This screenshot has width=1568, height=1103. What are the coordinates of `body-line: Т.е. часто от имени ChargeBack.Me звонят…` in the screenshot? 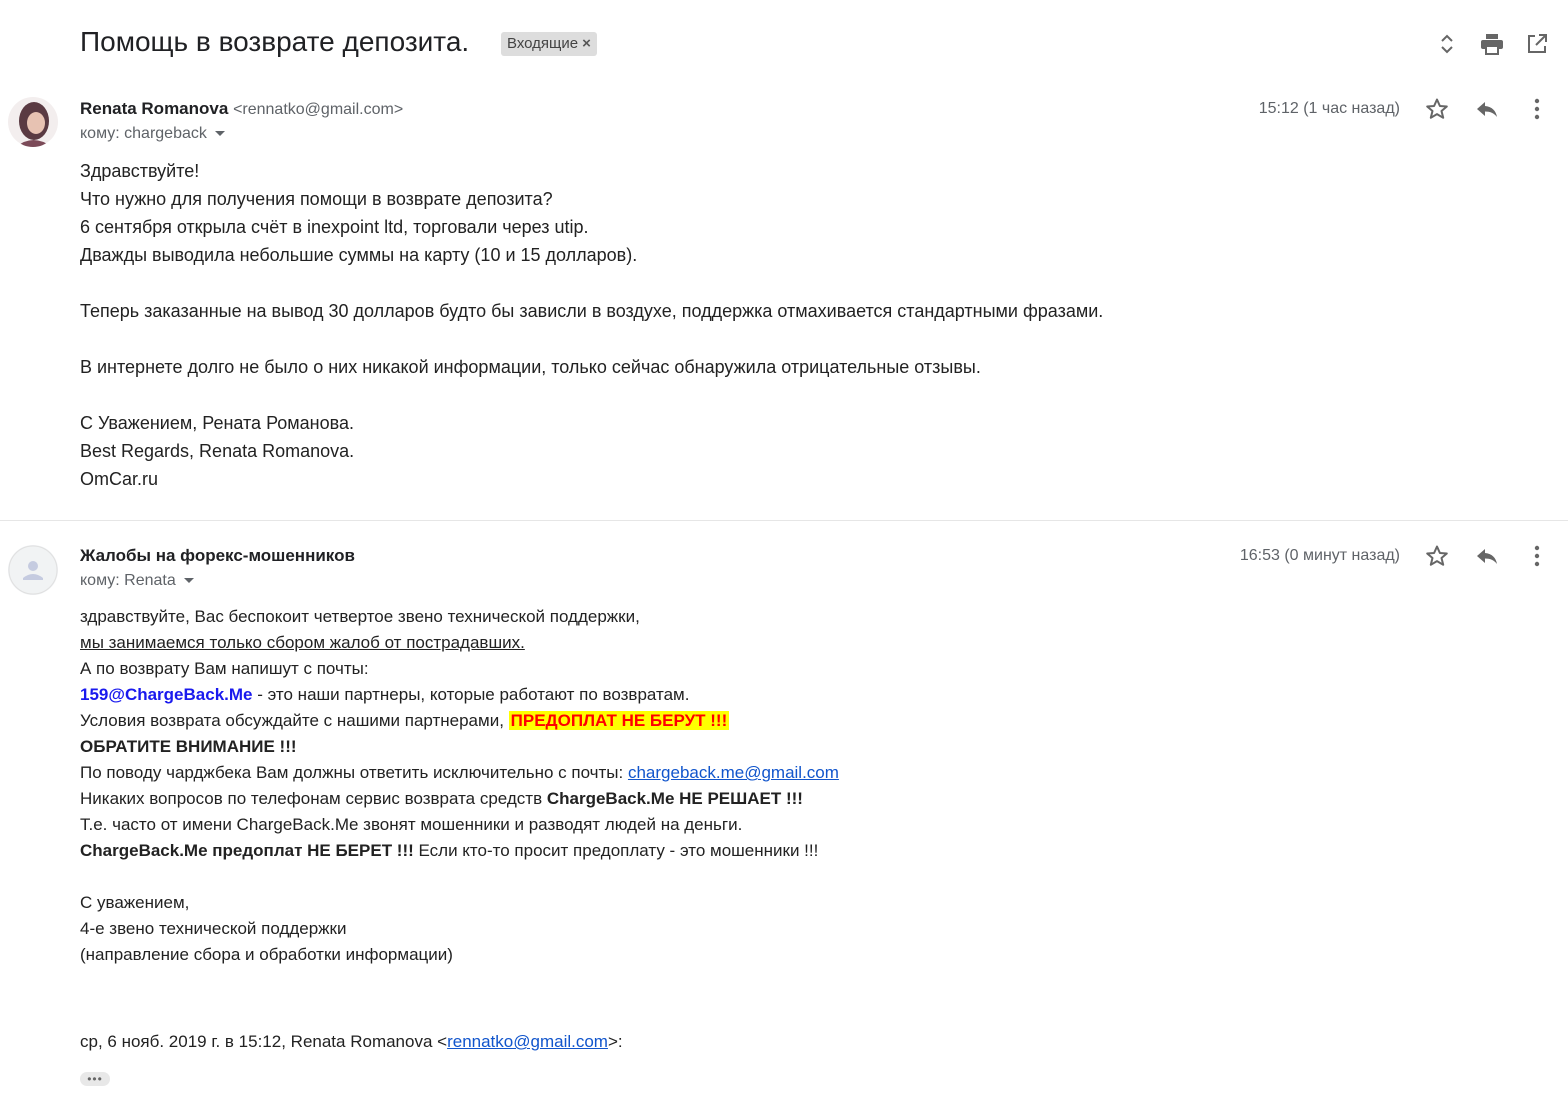 It's located at (411, 824).